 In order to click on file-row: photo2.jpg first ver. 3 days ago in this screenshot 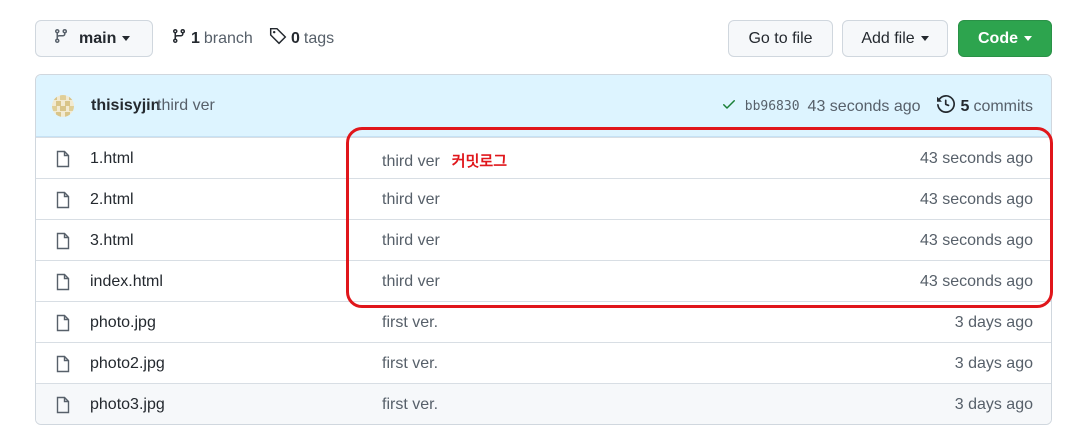, I will do `click(543, 362)`.